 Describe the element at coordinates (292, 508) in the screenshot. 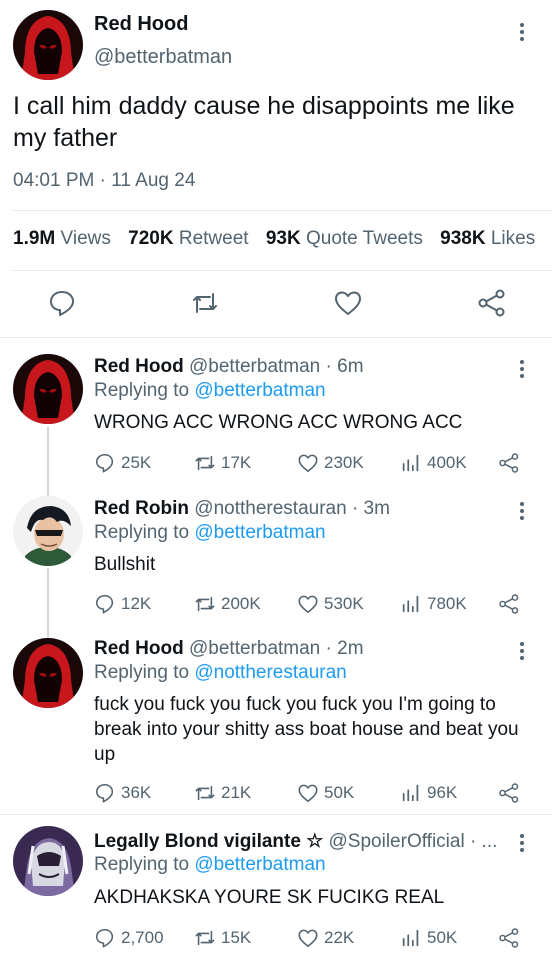

I see `author-handle-time: @nottherestauran · 3m` at that location.